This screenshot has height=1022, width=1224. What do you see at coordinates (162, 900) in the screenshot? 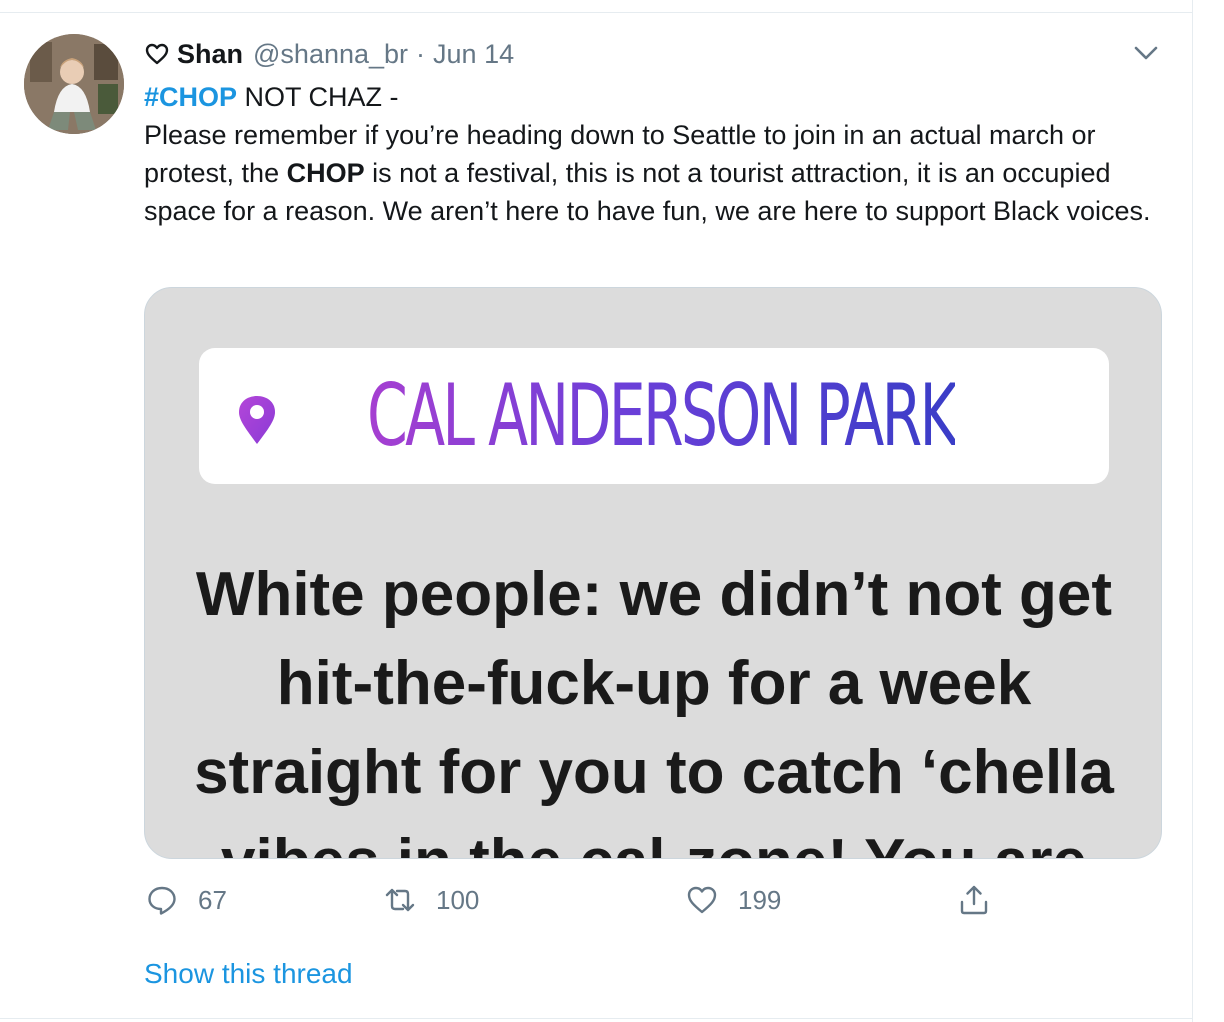
I see `reply-icon` at bounding box center [162, 900].